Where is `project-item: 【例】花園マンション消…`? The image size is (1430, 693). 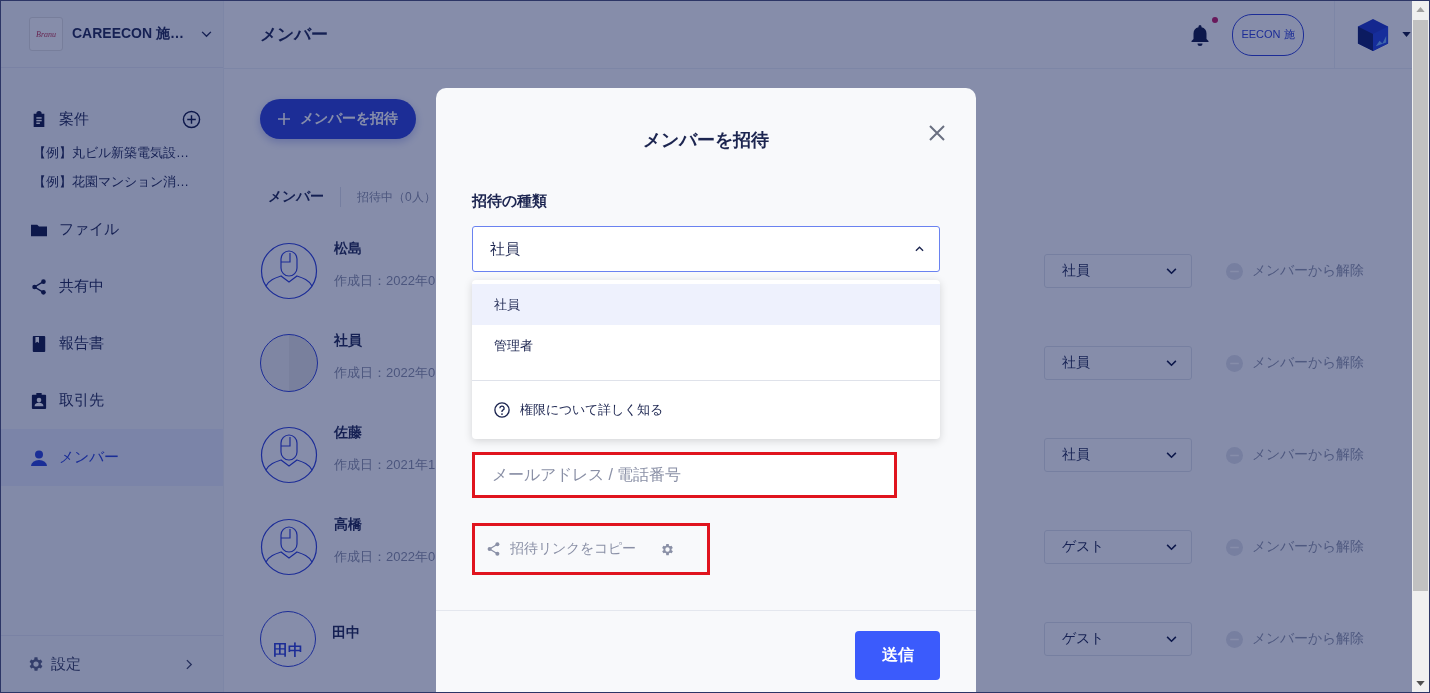
project-item: 【例】花園マンション消… is located at coordinates (128, 182).